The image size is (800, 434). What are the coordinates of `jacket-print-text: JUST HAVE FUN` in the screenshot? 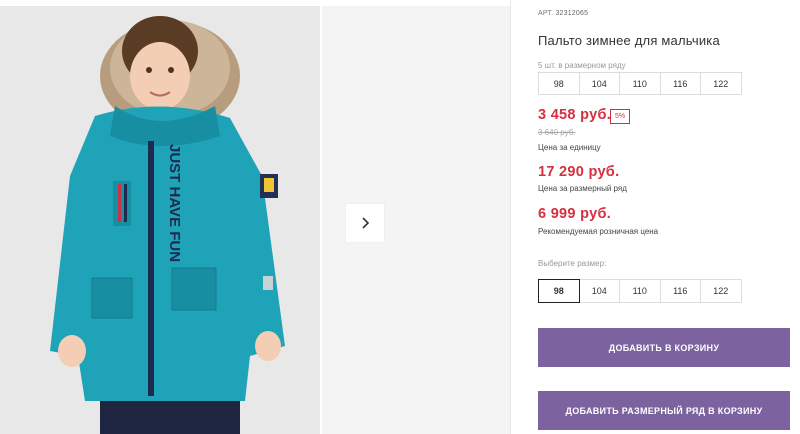 It's located at (174, 203).